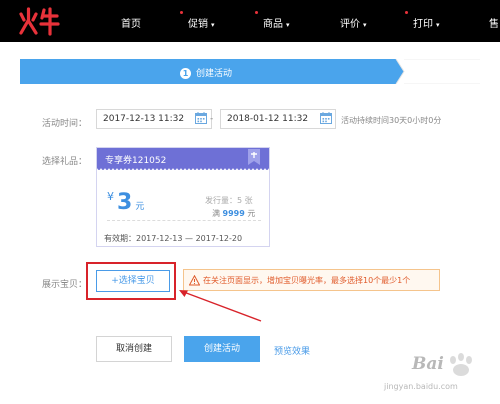 This screenshot has height=404, width=500. Describe the element at coordinates (183, 158) in the screenshot. I see `coupon-header: 专享券121052` at that location.